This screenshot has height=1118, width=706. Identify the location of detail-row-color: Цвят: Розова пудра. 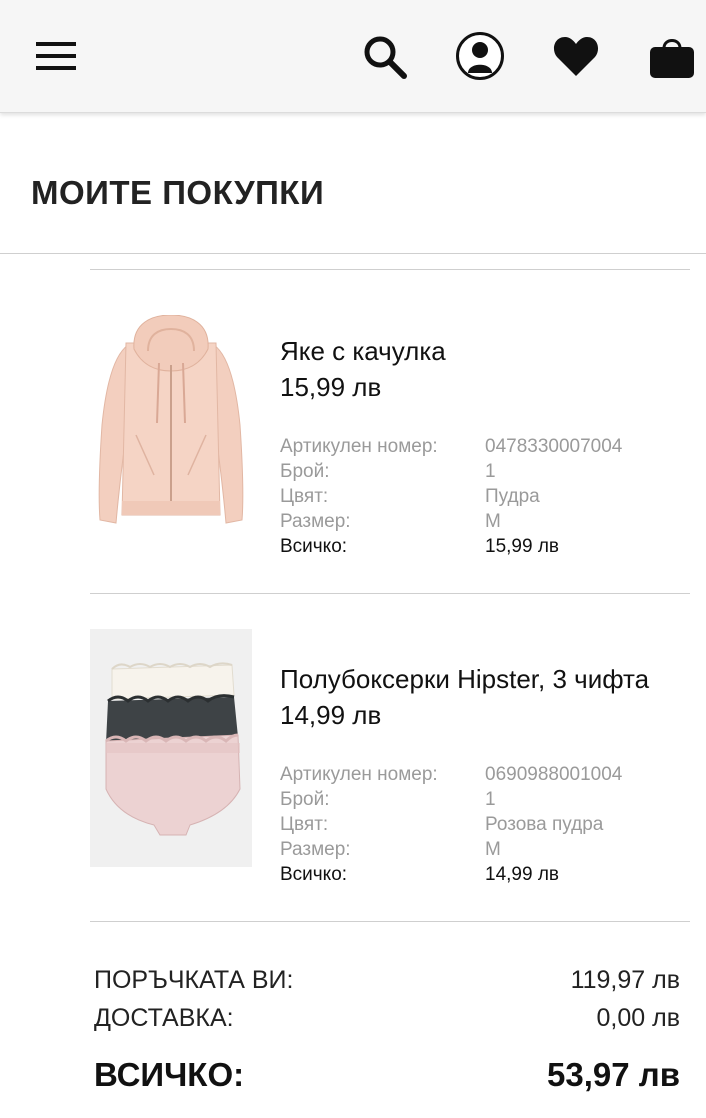
(480, 824).